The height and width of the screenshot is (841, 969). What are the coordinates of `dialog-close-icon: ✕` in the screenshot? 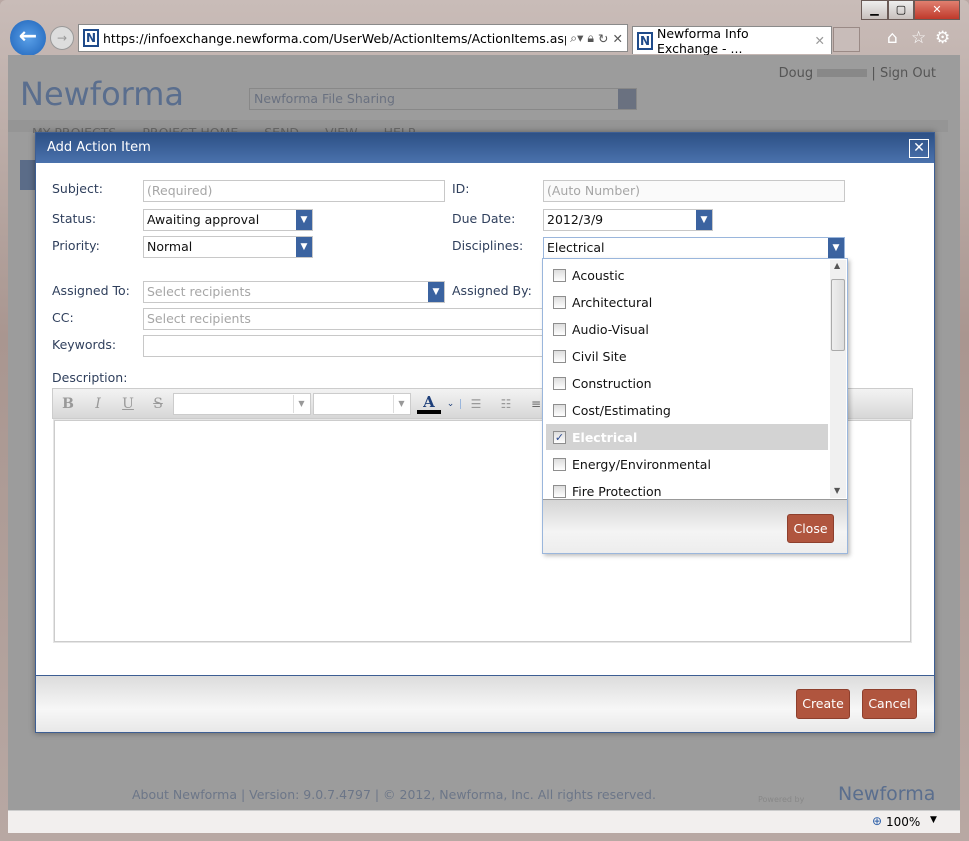 It's located at (919, 148).